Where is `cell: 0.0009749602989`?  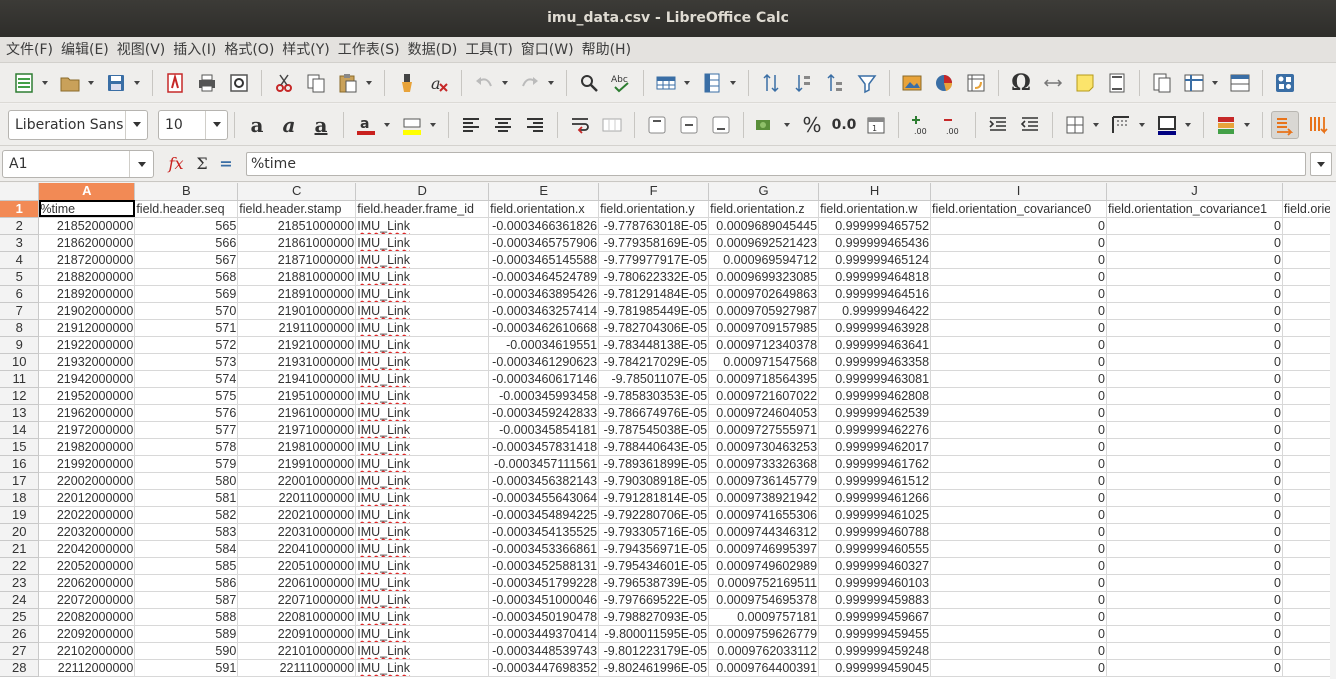
cell: 0.0009749602989 is located at coordinates (764, 566).